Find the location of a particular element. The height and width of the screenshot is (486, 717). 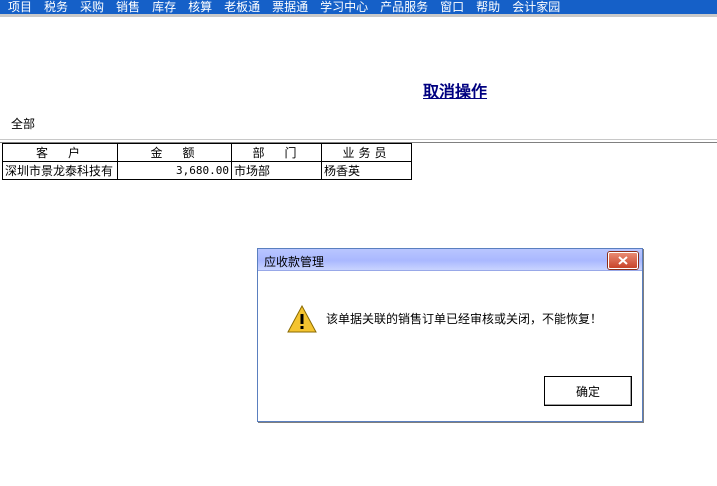

column-header-amount: 金 额 is located at coordinates (174, 152).